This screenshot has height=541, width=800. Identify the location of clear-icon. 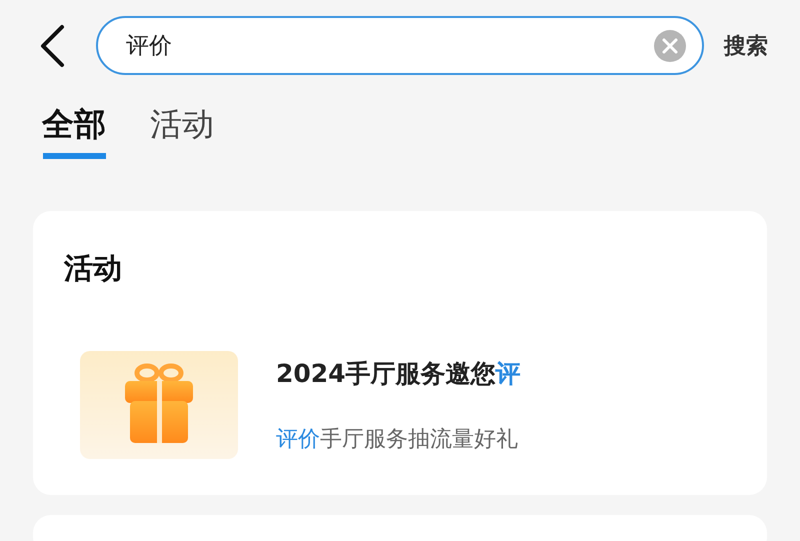
(670, 46).